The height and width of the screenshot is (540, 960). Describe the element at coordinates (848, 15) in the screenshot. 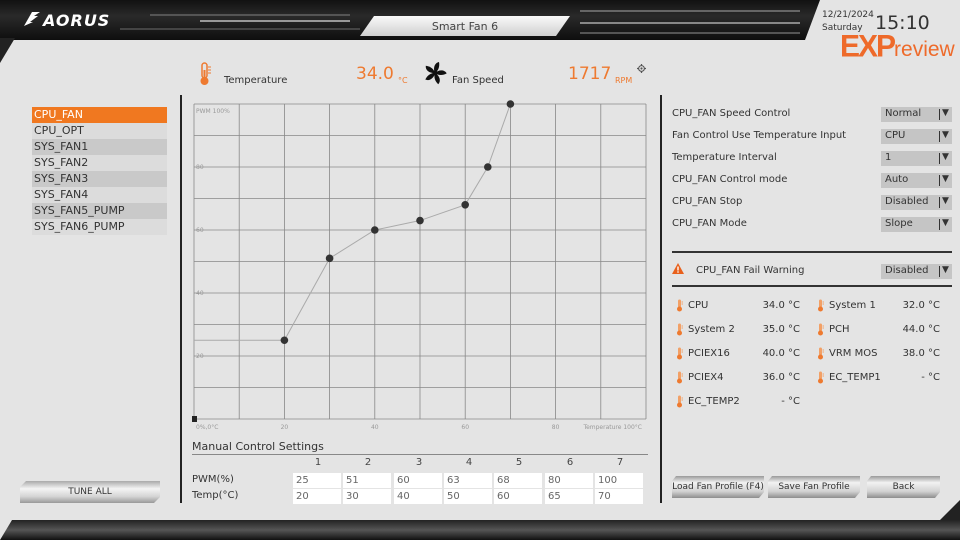

I see `date-text: 12/21/2024` at that location.